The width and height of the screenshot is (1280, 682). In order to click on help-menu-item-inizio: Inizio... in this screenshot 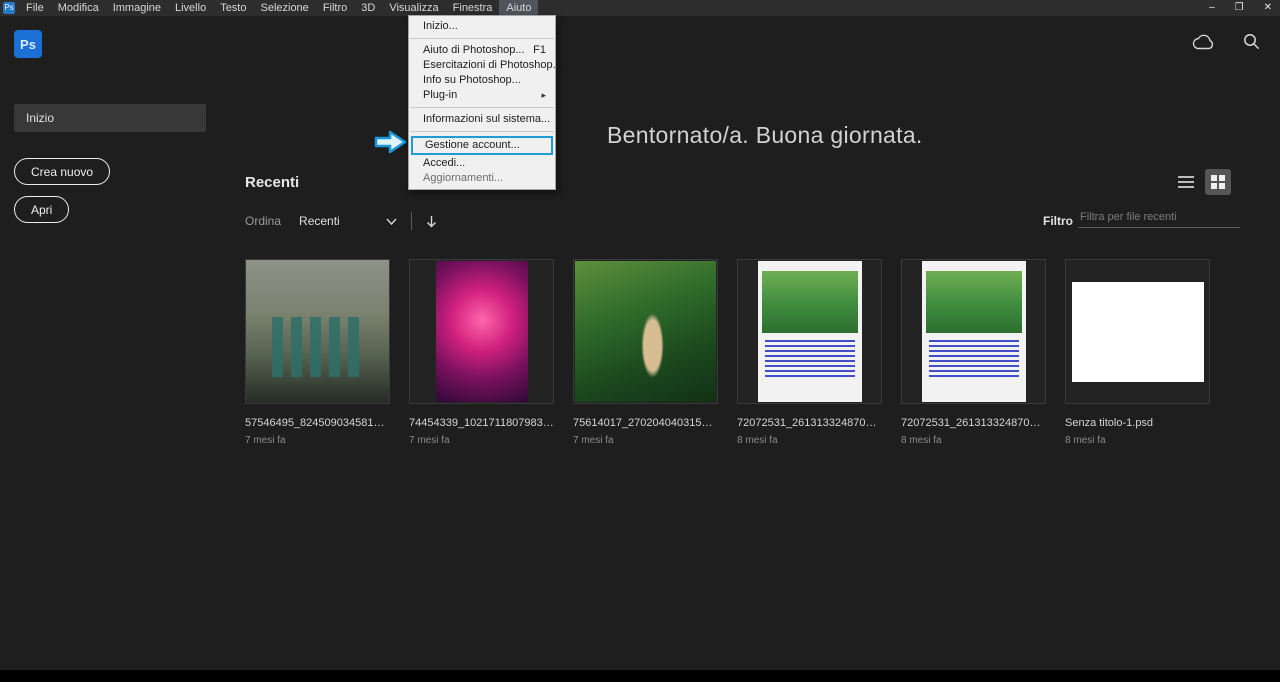, I will do `click(482, 26)`.